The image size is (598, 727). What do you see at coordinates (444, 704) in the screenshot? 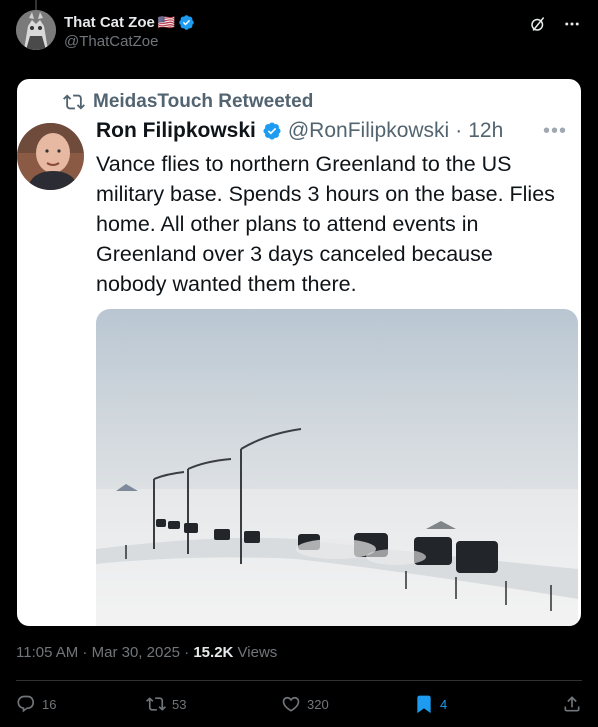
I see `bookmark-count: 4` at bounding box center [444, 704].